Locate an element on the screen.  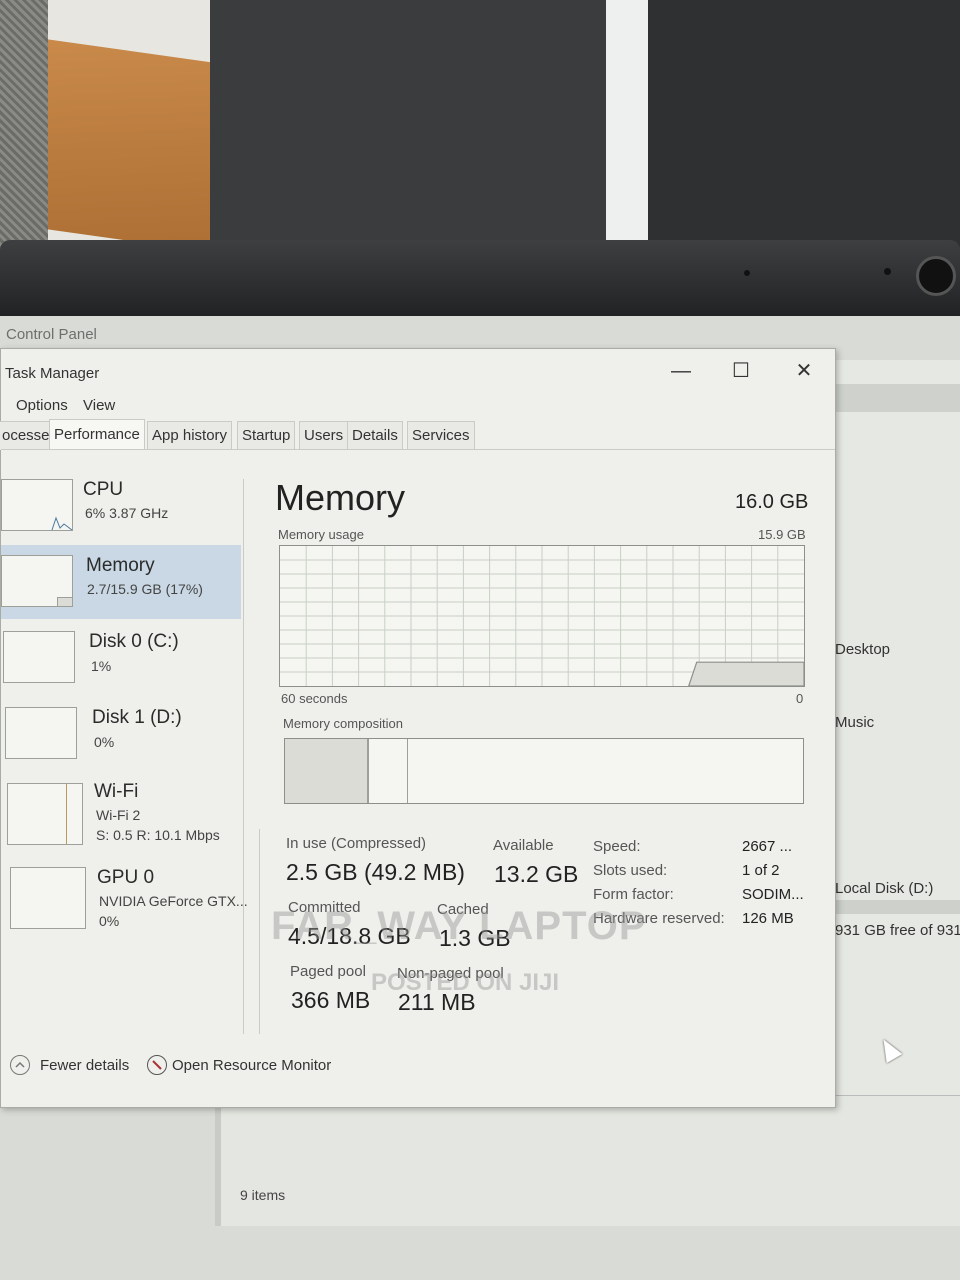
sidebar-item-disk1: Disk 1 (D:) 0% is located at coordinates (121, 734).